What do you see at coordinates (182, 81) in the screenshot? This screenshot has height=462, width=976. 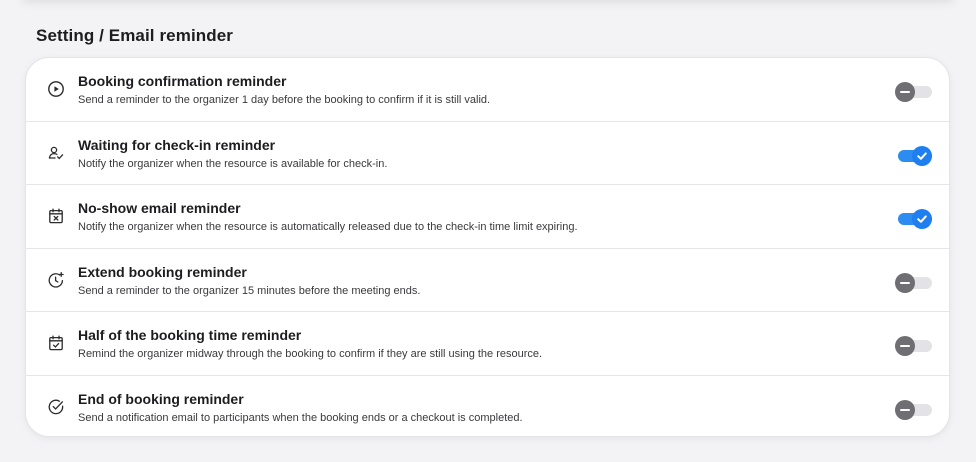 I see `reminder-title: Booking confirmation reminder` at bounding box center [182, 81].